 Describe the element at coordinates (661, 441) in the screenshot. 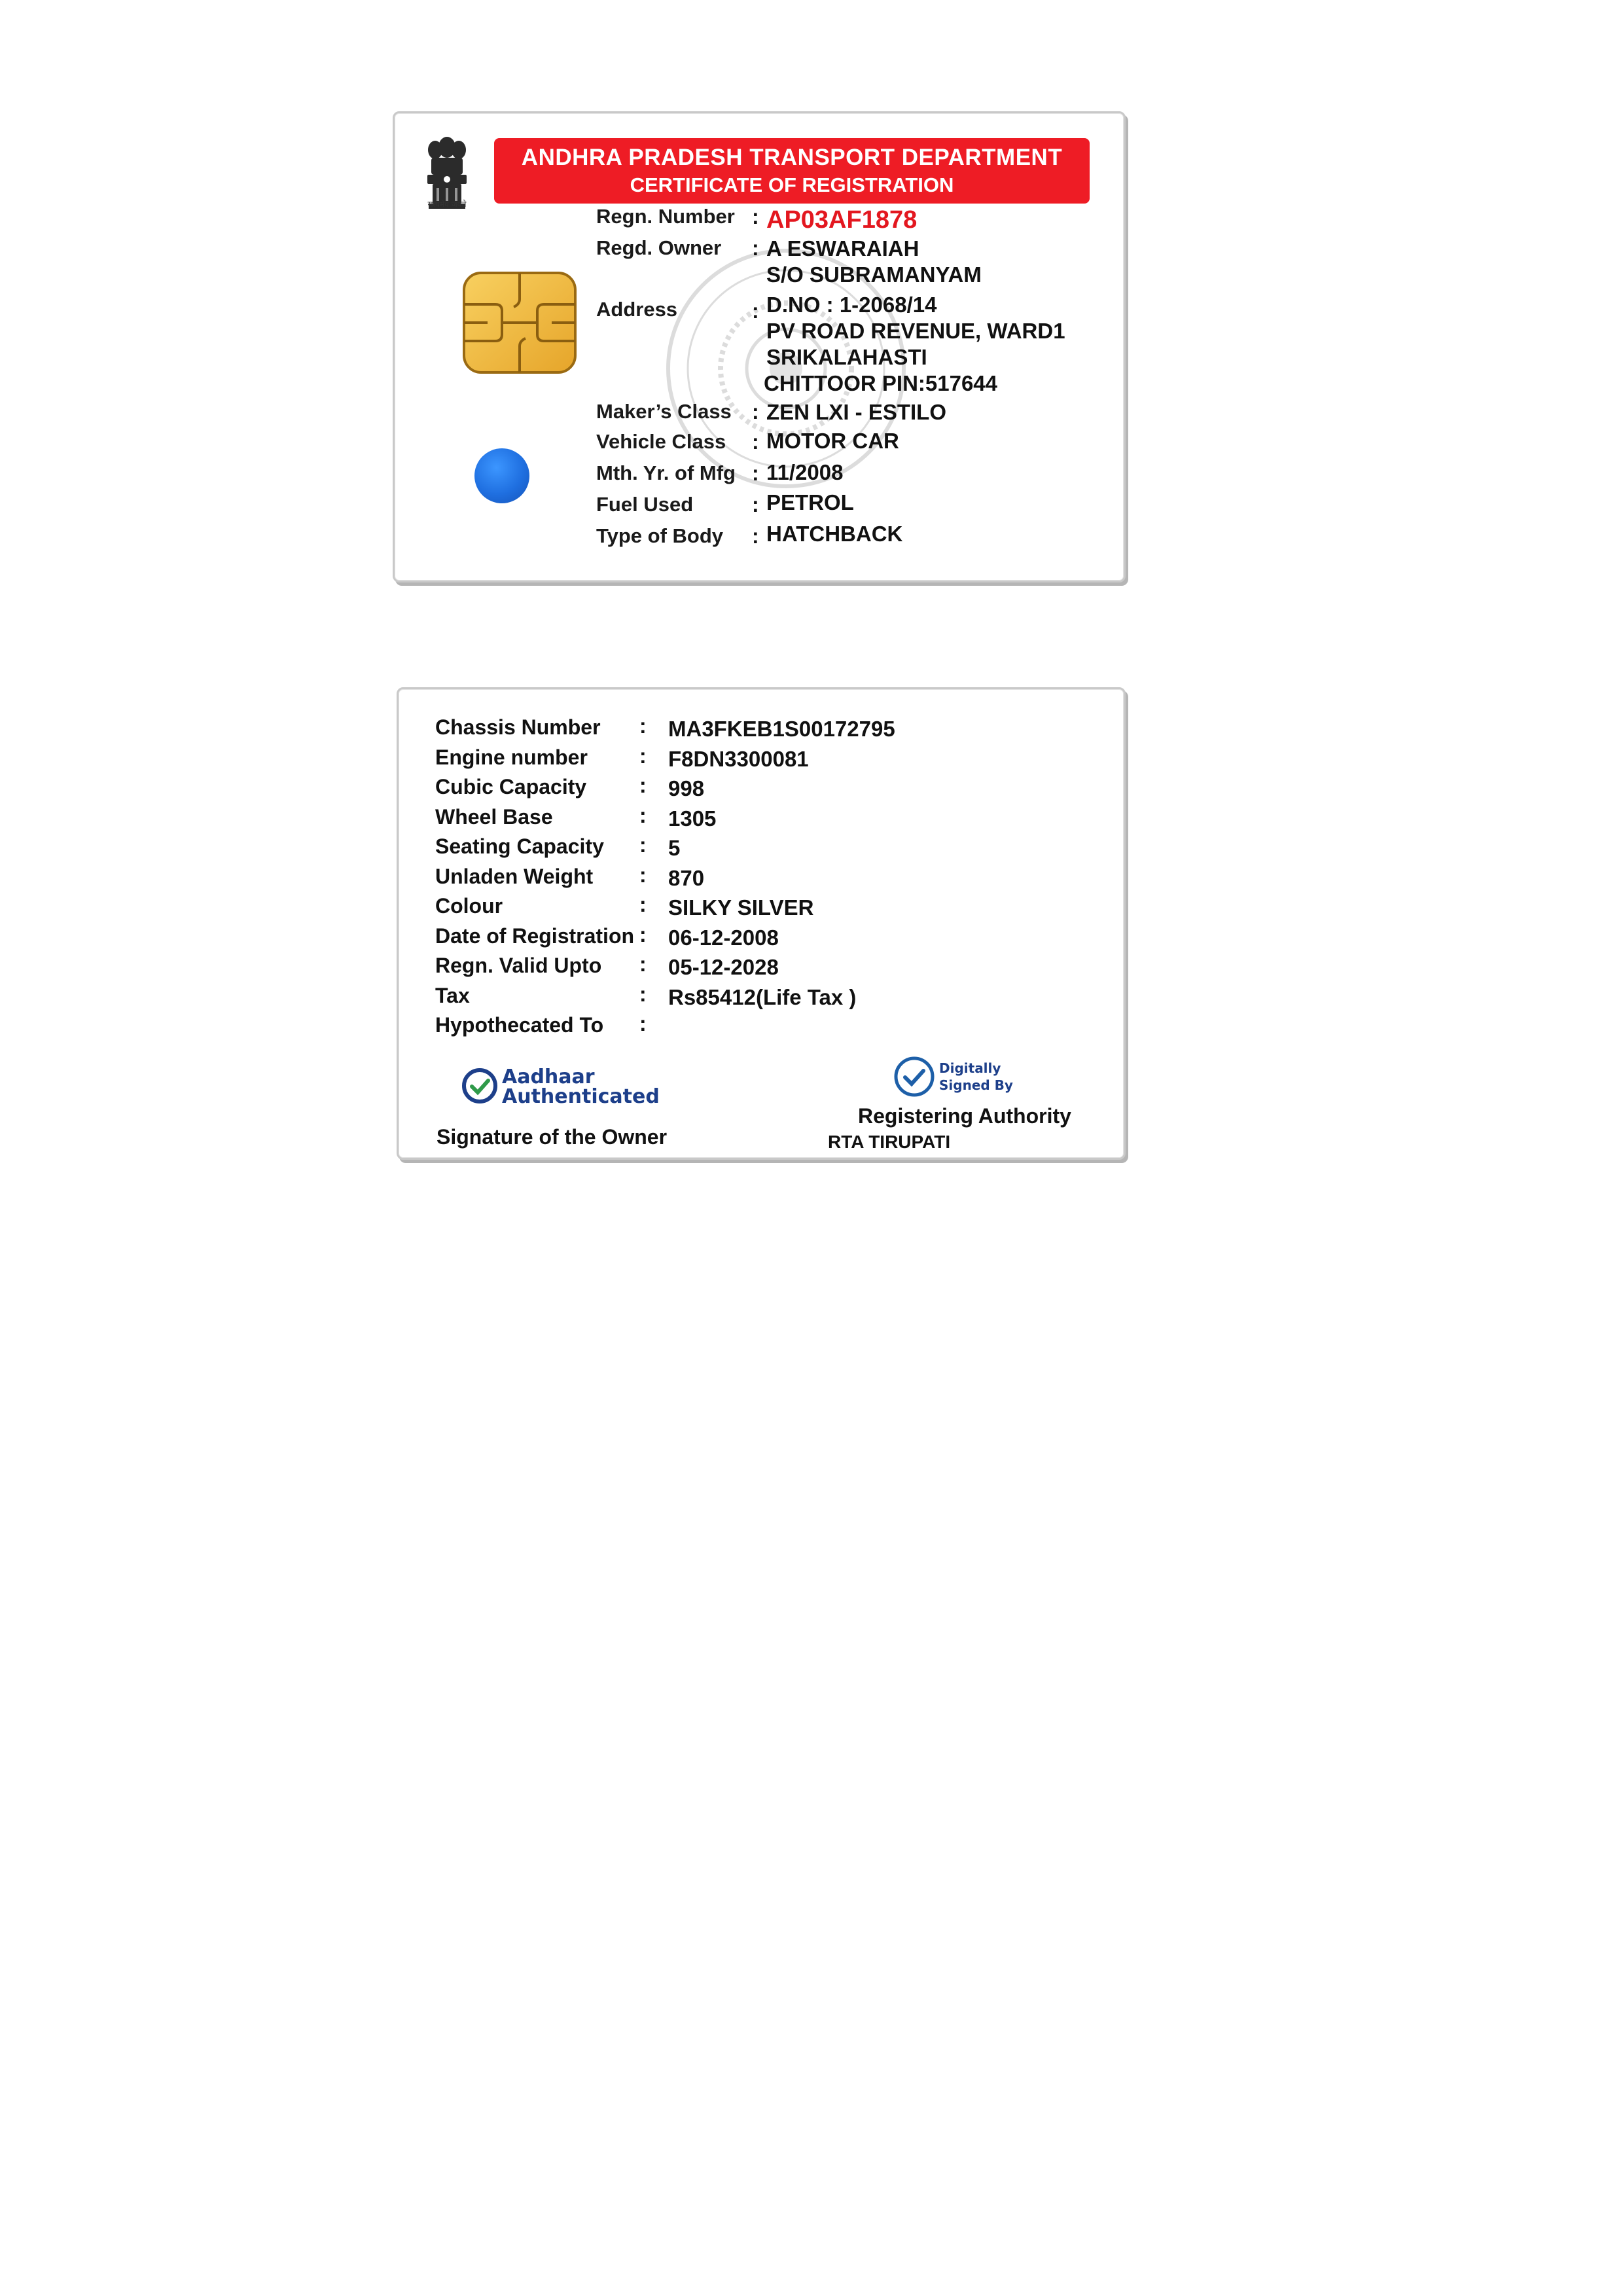

I see `vehicle-class-label: Vehicle Class` at that location.